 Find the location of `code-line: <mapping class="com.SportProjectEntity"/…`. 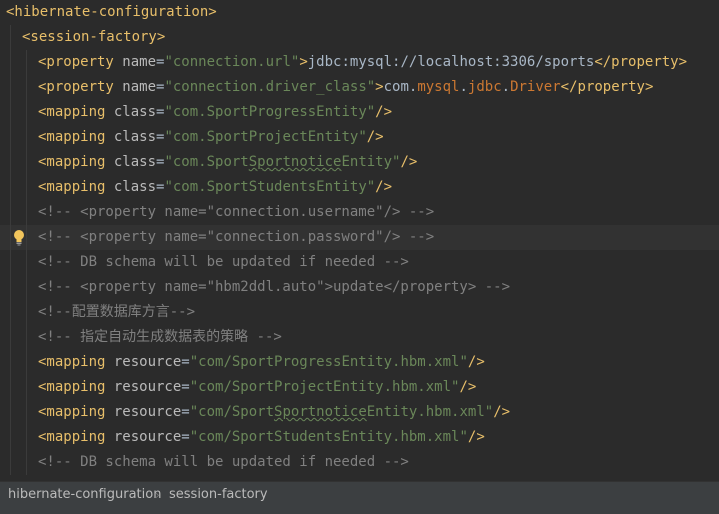

code-line: <mapping class="com.SportProjectEntity"/… is located at coordinates (359, 137).